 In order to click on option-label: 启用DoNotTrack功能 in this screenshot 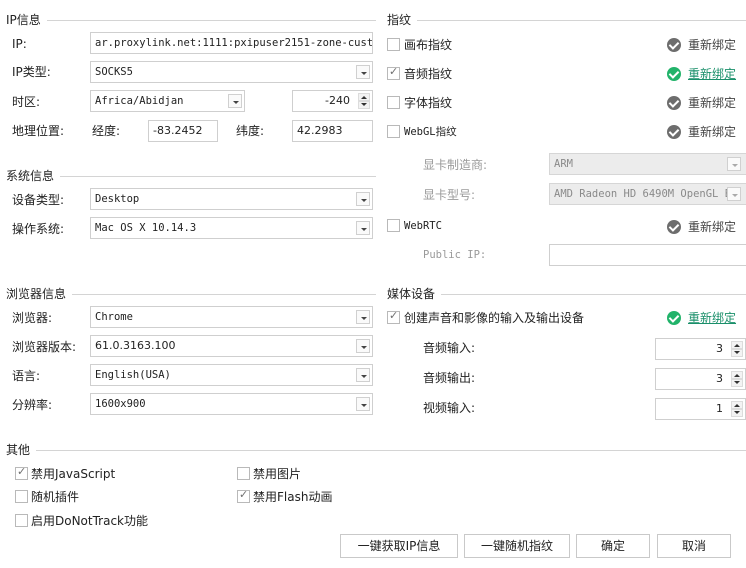, I will do `click(90, 521)`.